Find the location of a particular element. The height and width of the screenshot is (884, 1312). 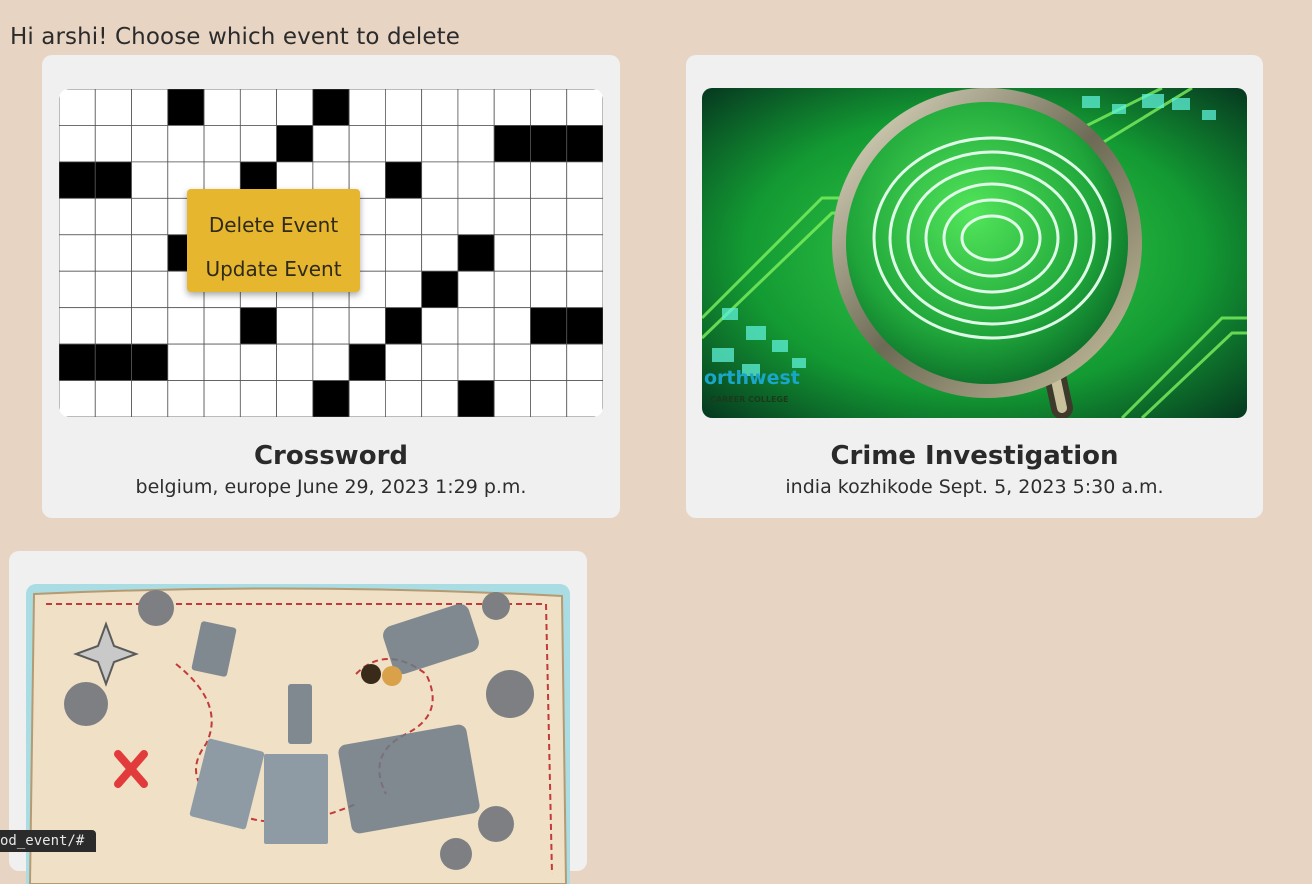

watermark-text: orthwest is located at coordinates (752, 378).